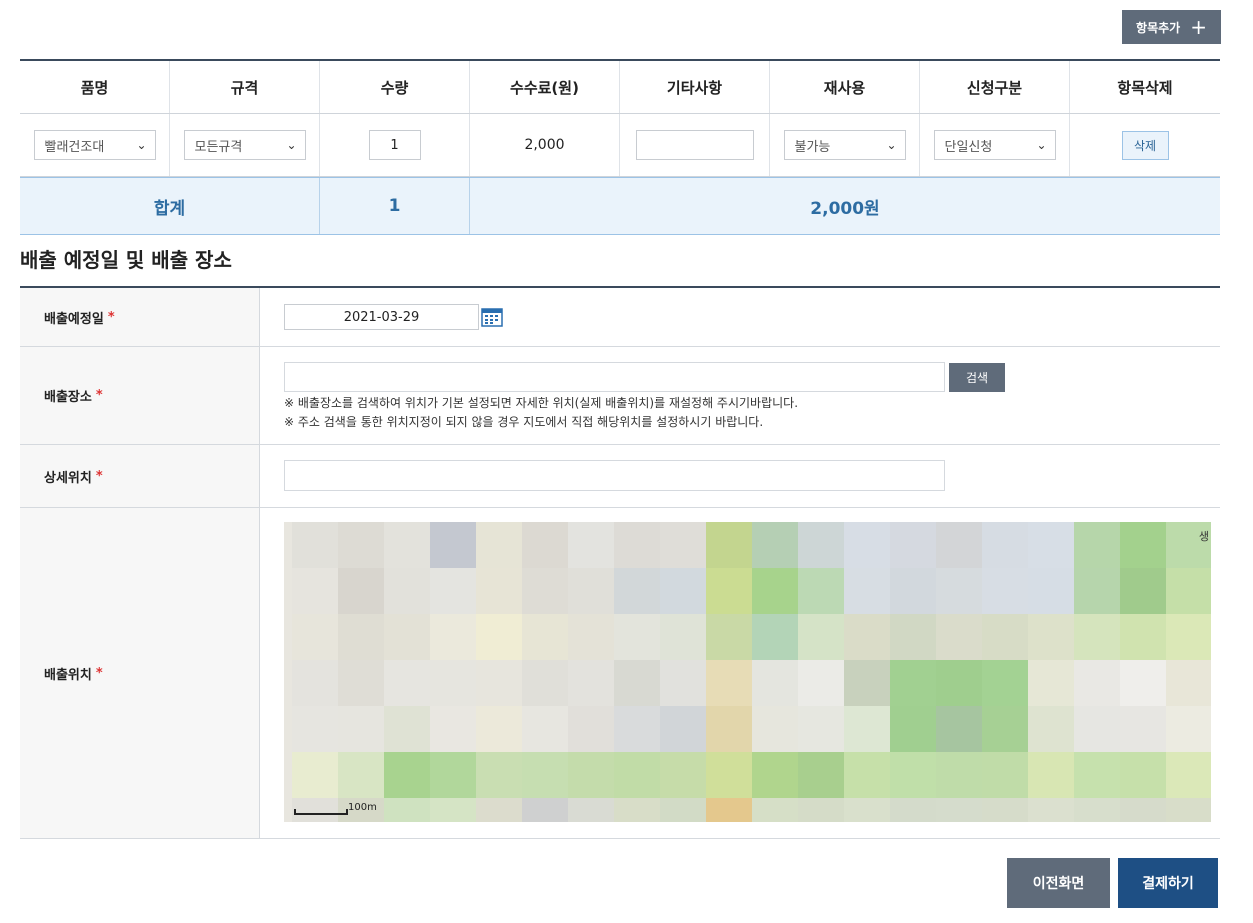 The image size is (1253, 923). I want to click on chevron-down-icon: ⌄, so click(891, 145).